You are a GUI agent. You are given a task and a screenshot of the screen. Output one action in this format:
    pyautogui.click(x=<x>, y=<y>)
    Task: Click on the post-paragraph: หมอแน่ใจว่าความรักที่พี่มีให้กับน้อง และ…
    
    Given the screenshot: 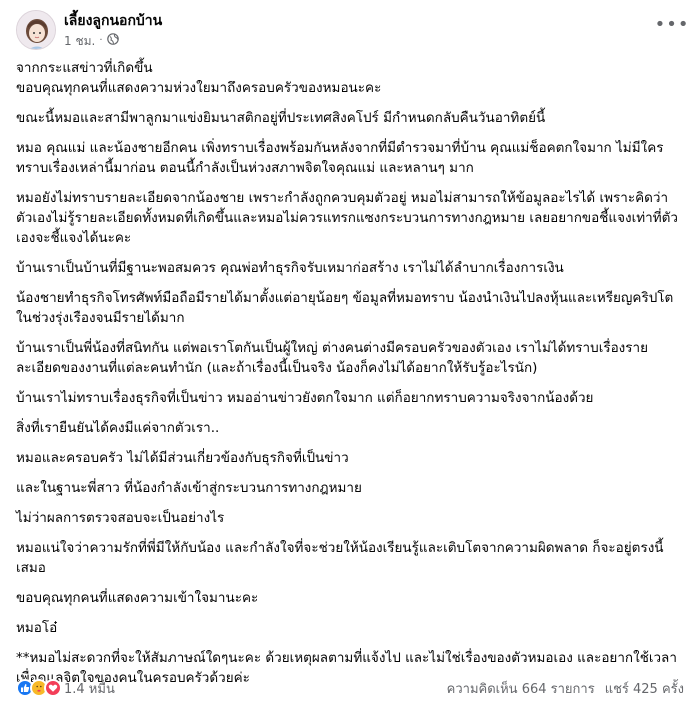 What is the action you would take?
    pyautogui.click(x=340, y=558)
    